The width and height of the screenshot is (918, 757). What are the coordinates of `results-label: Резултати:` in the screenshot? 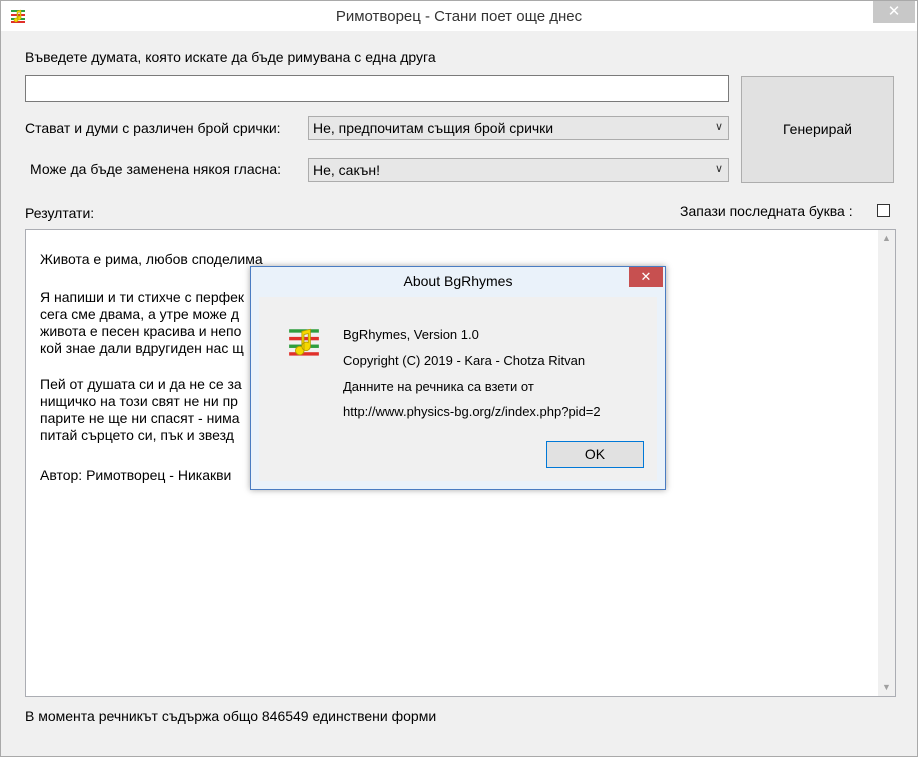 It's located at (60, 213).